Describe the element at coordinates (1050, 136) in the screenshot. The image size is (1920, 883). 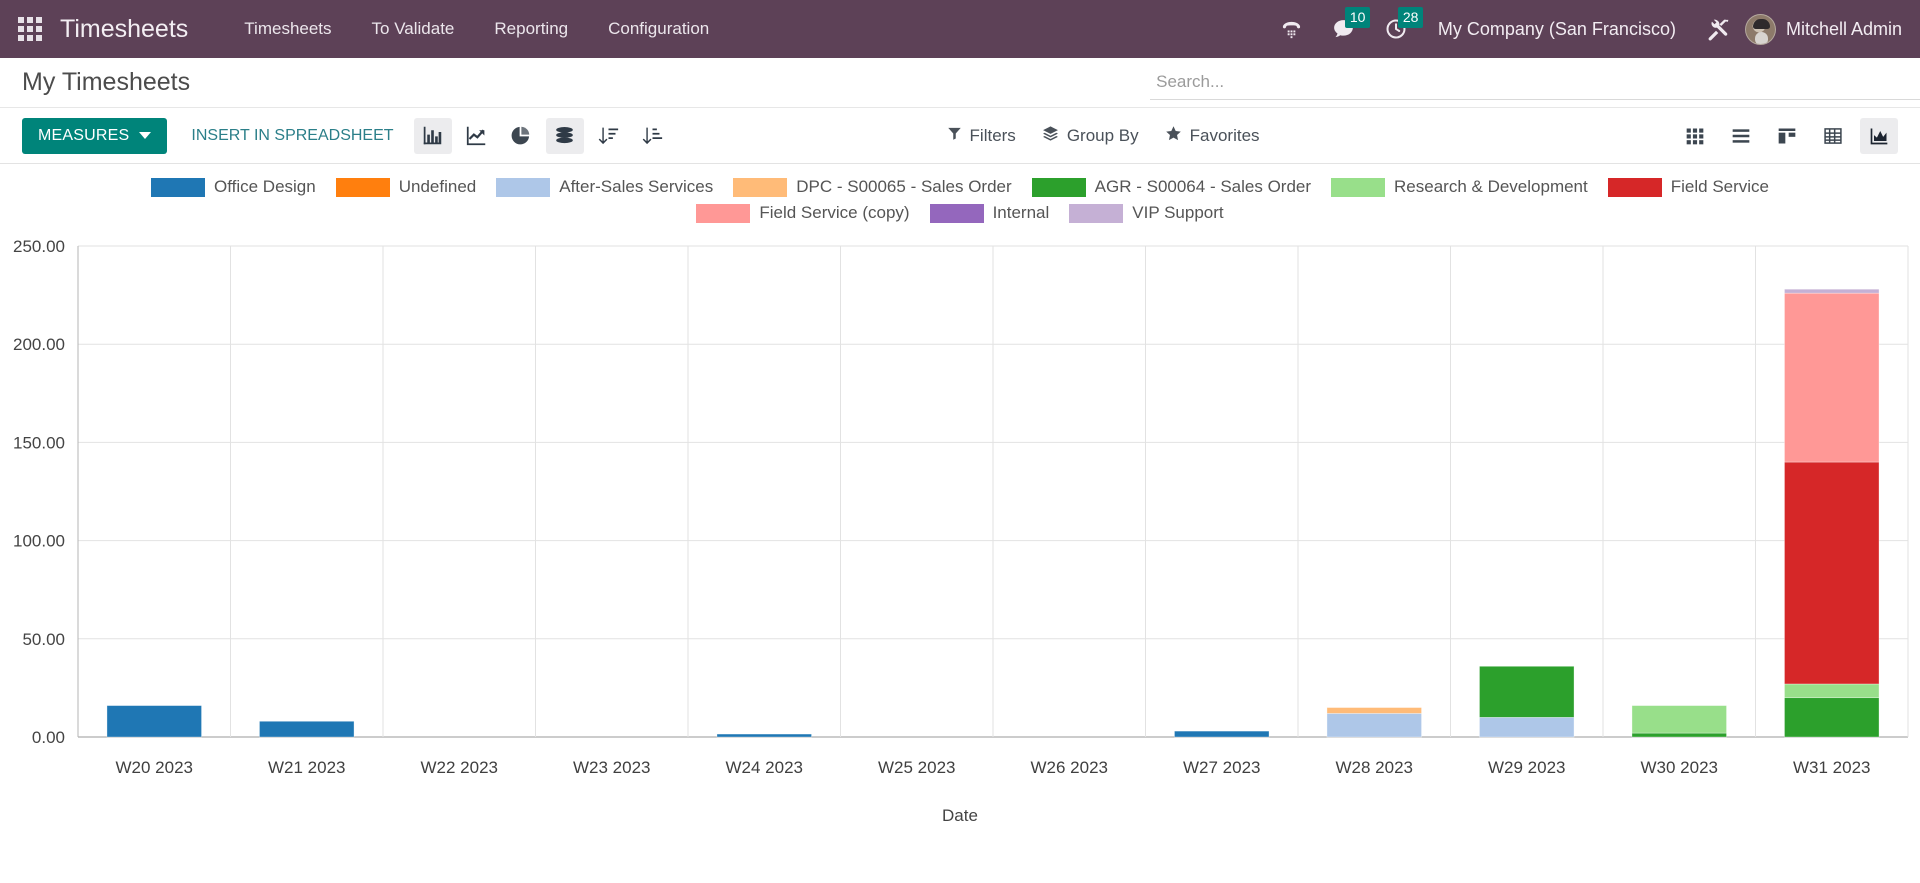
I see `layers-icon` at that location.